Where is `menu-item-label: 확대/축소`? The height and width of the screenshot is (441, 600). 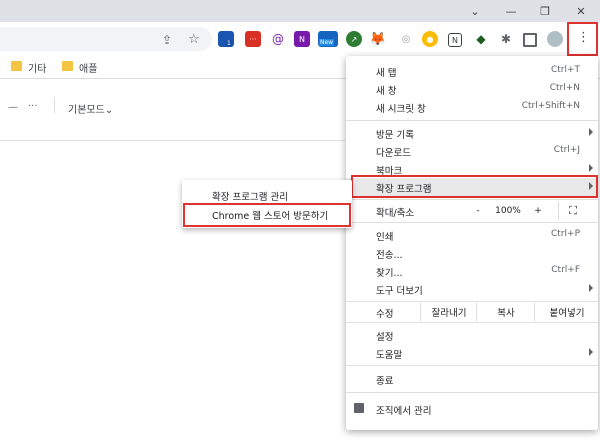
menu-item-label: 확대/축소 is located at coordinates (395, 213).